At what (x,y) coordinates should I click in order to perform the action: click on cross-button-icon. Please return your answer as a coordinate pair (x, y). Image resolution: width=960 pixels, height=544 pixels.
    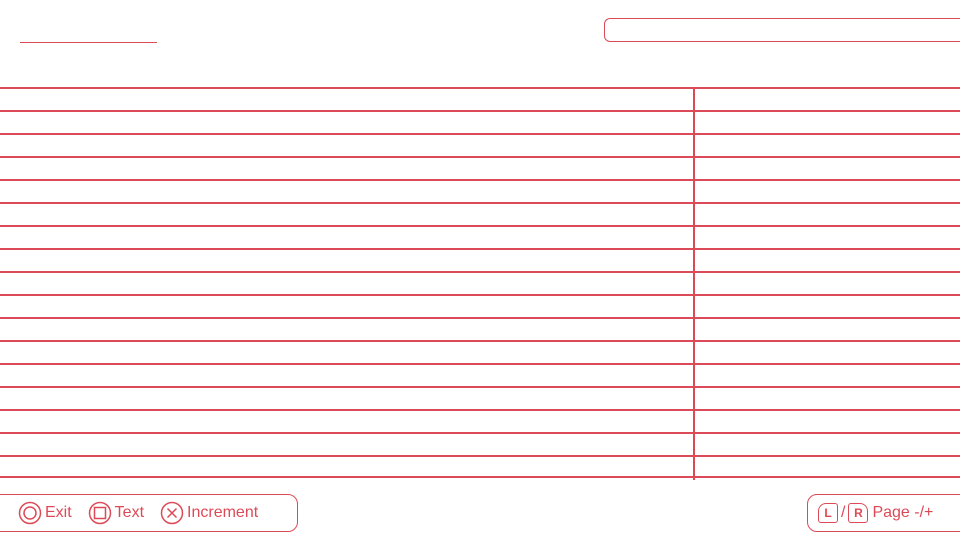
    Looking at the image, I should click on (172, 513).